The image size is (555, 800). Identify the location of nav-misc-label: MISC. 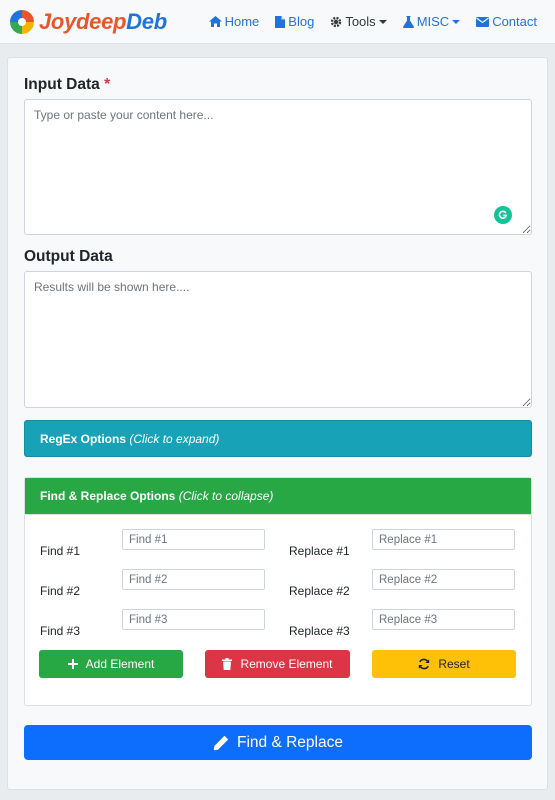
(433, 21).